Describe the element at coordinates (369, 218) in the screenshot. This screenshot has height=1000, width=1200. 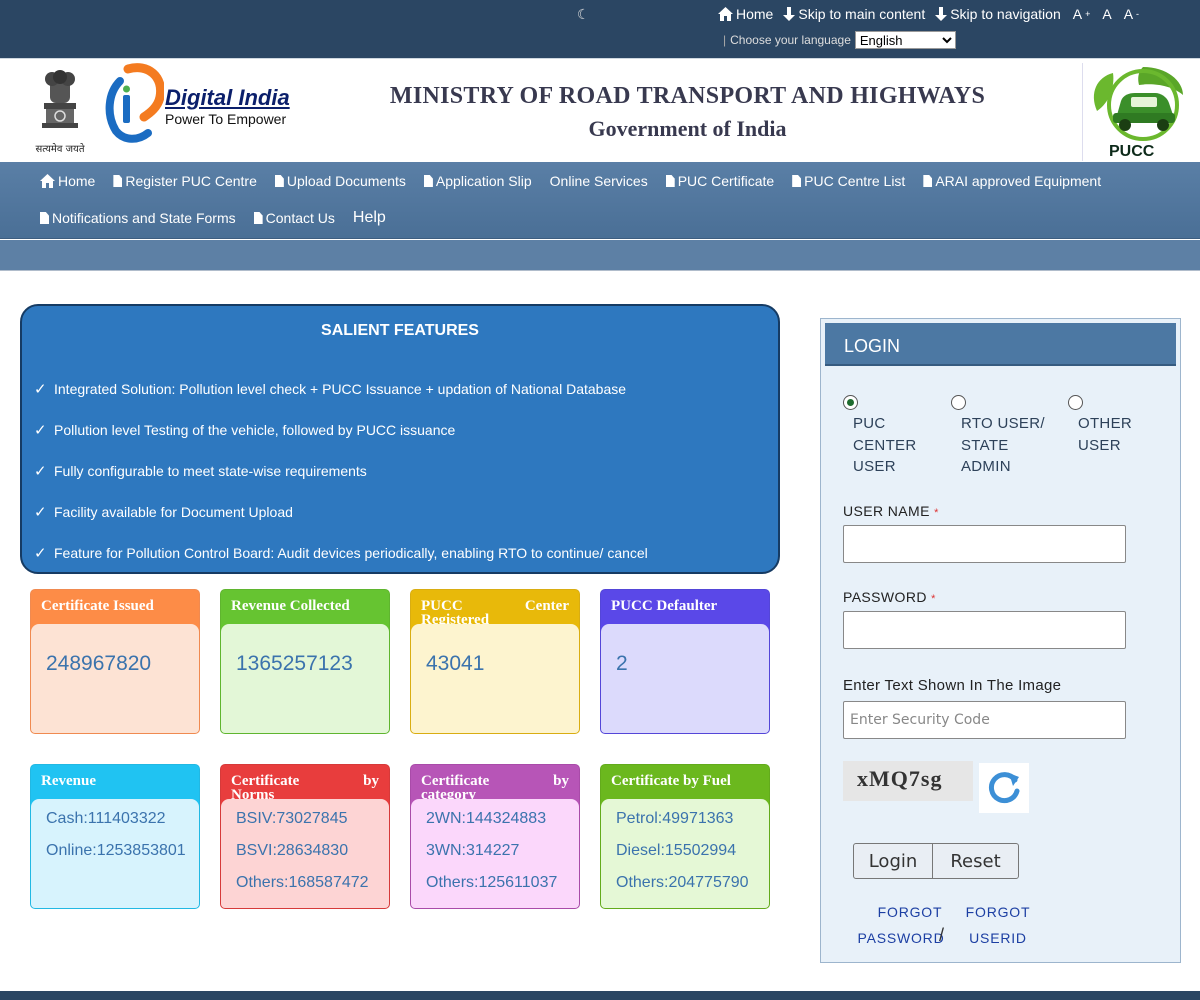
I see `nav-help: Help` at that location.